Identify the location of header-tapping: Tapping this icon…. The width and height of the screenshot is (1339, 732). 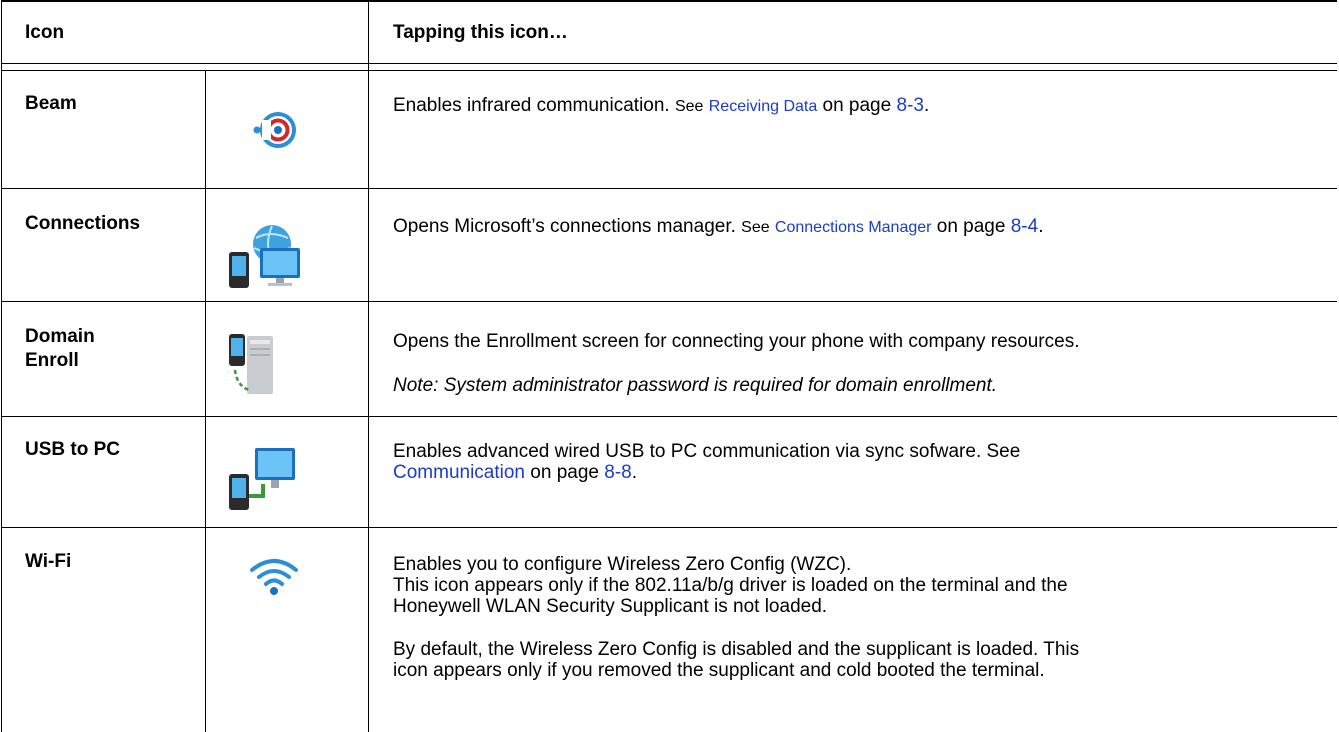
(480, 32).